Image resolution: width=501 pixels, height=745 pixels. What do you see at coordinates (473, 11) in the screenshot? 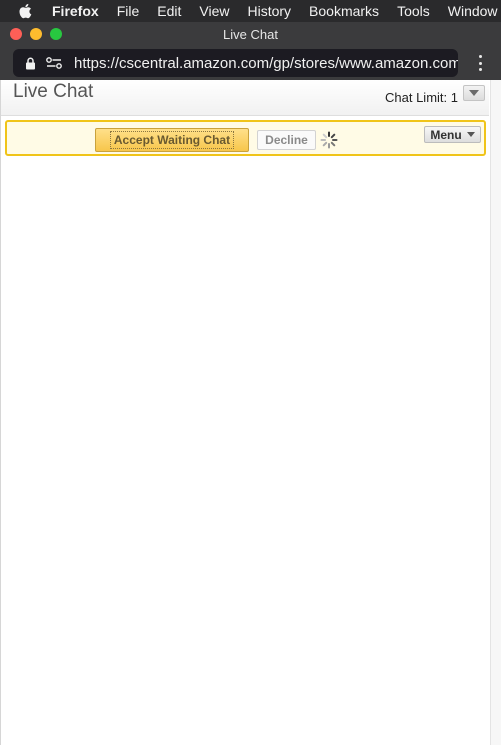
I see `menu-window: Window` at bounding box center [473, 11].